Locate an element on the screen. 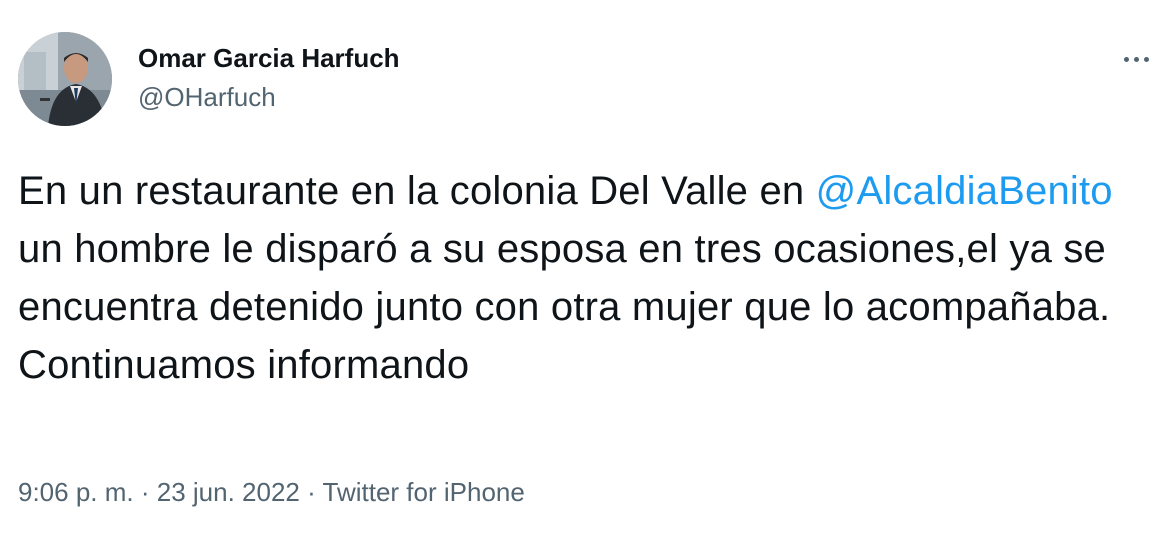 This screenshot has height=540, width=1174. tweet-time: 9:06 p. m. is located at coordinates (76, 492).